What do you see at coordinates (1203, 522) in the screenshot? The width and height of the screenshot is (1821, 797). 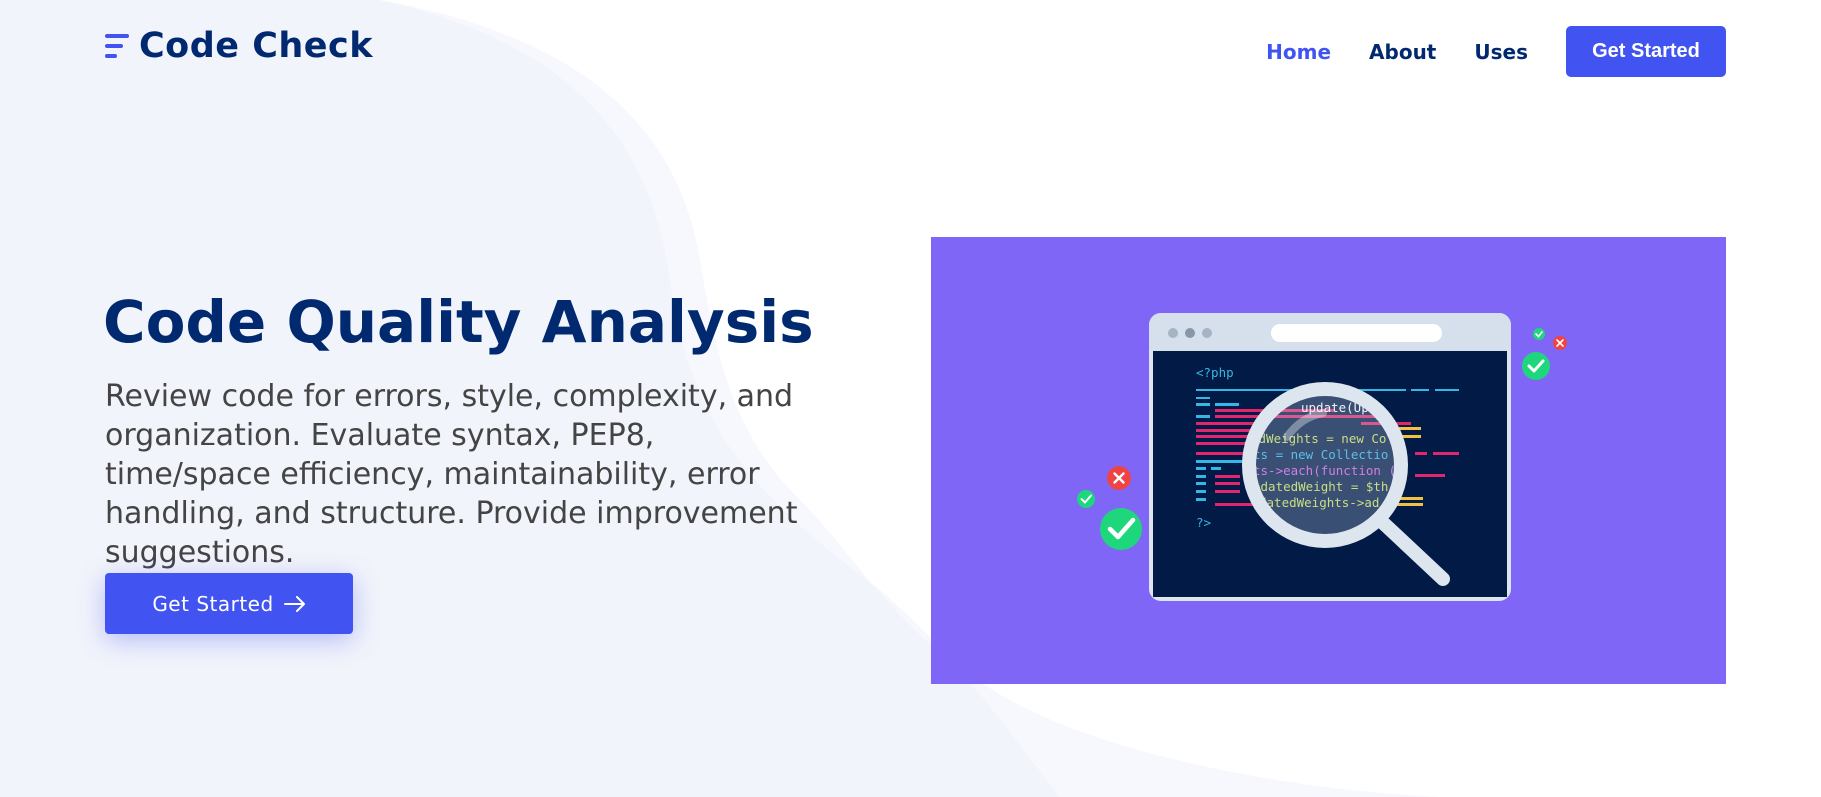 I see `code-close-tag: ?>` at bounding box center [1203, 522].